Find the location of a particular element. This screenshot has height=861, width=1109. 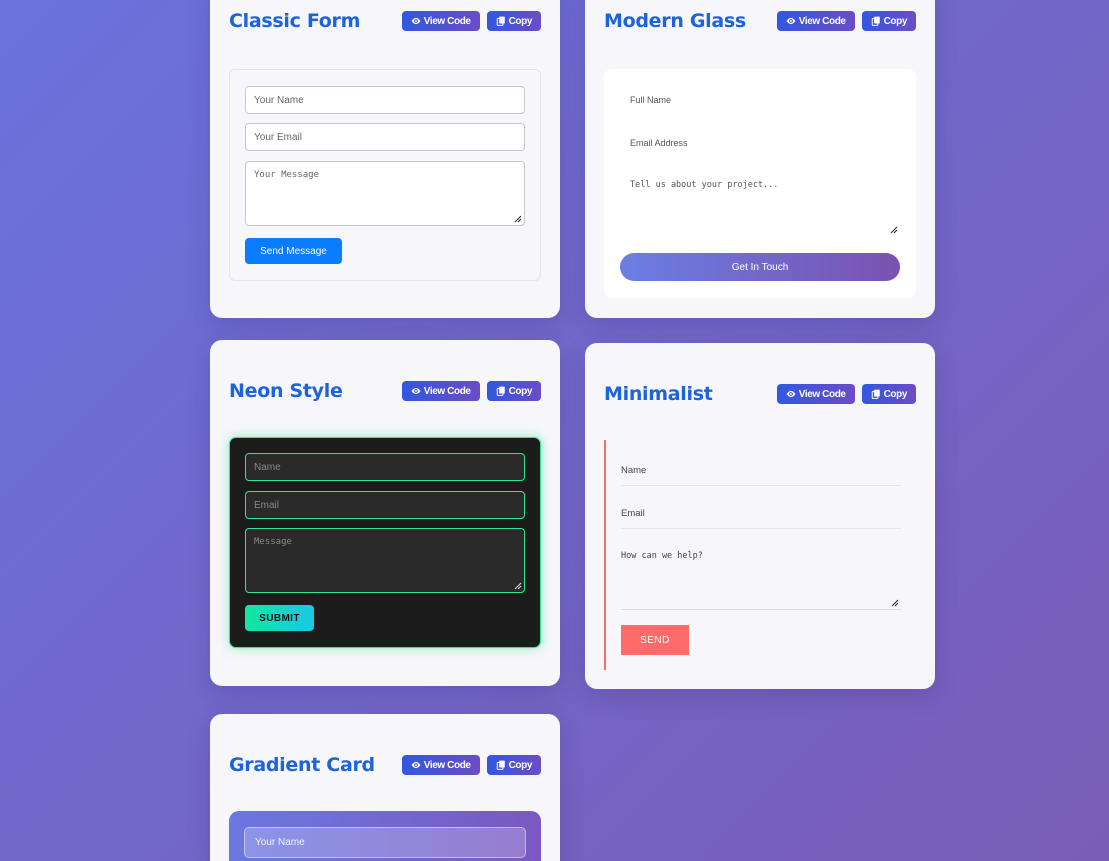

card-header: Modern Glass View Code Copy is located at coordinates (760, 21).